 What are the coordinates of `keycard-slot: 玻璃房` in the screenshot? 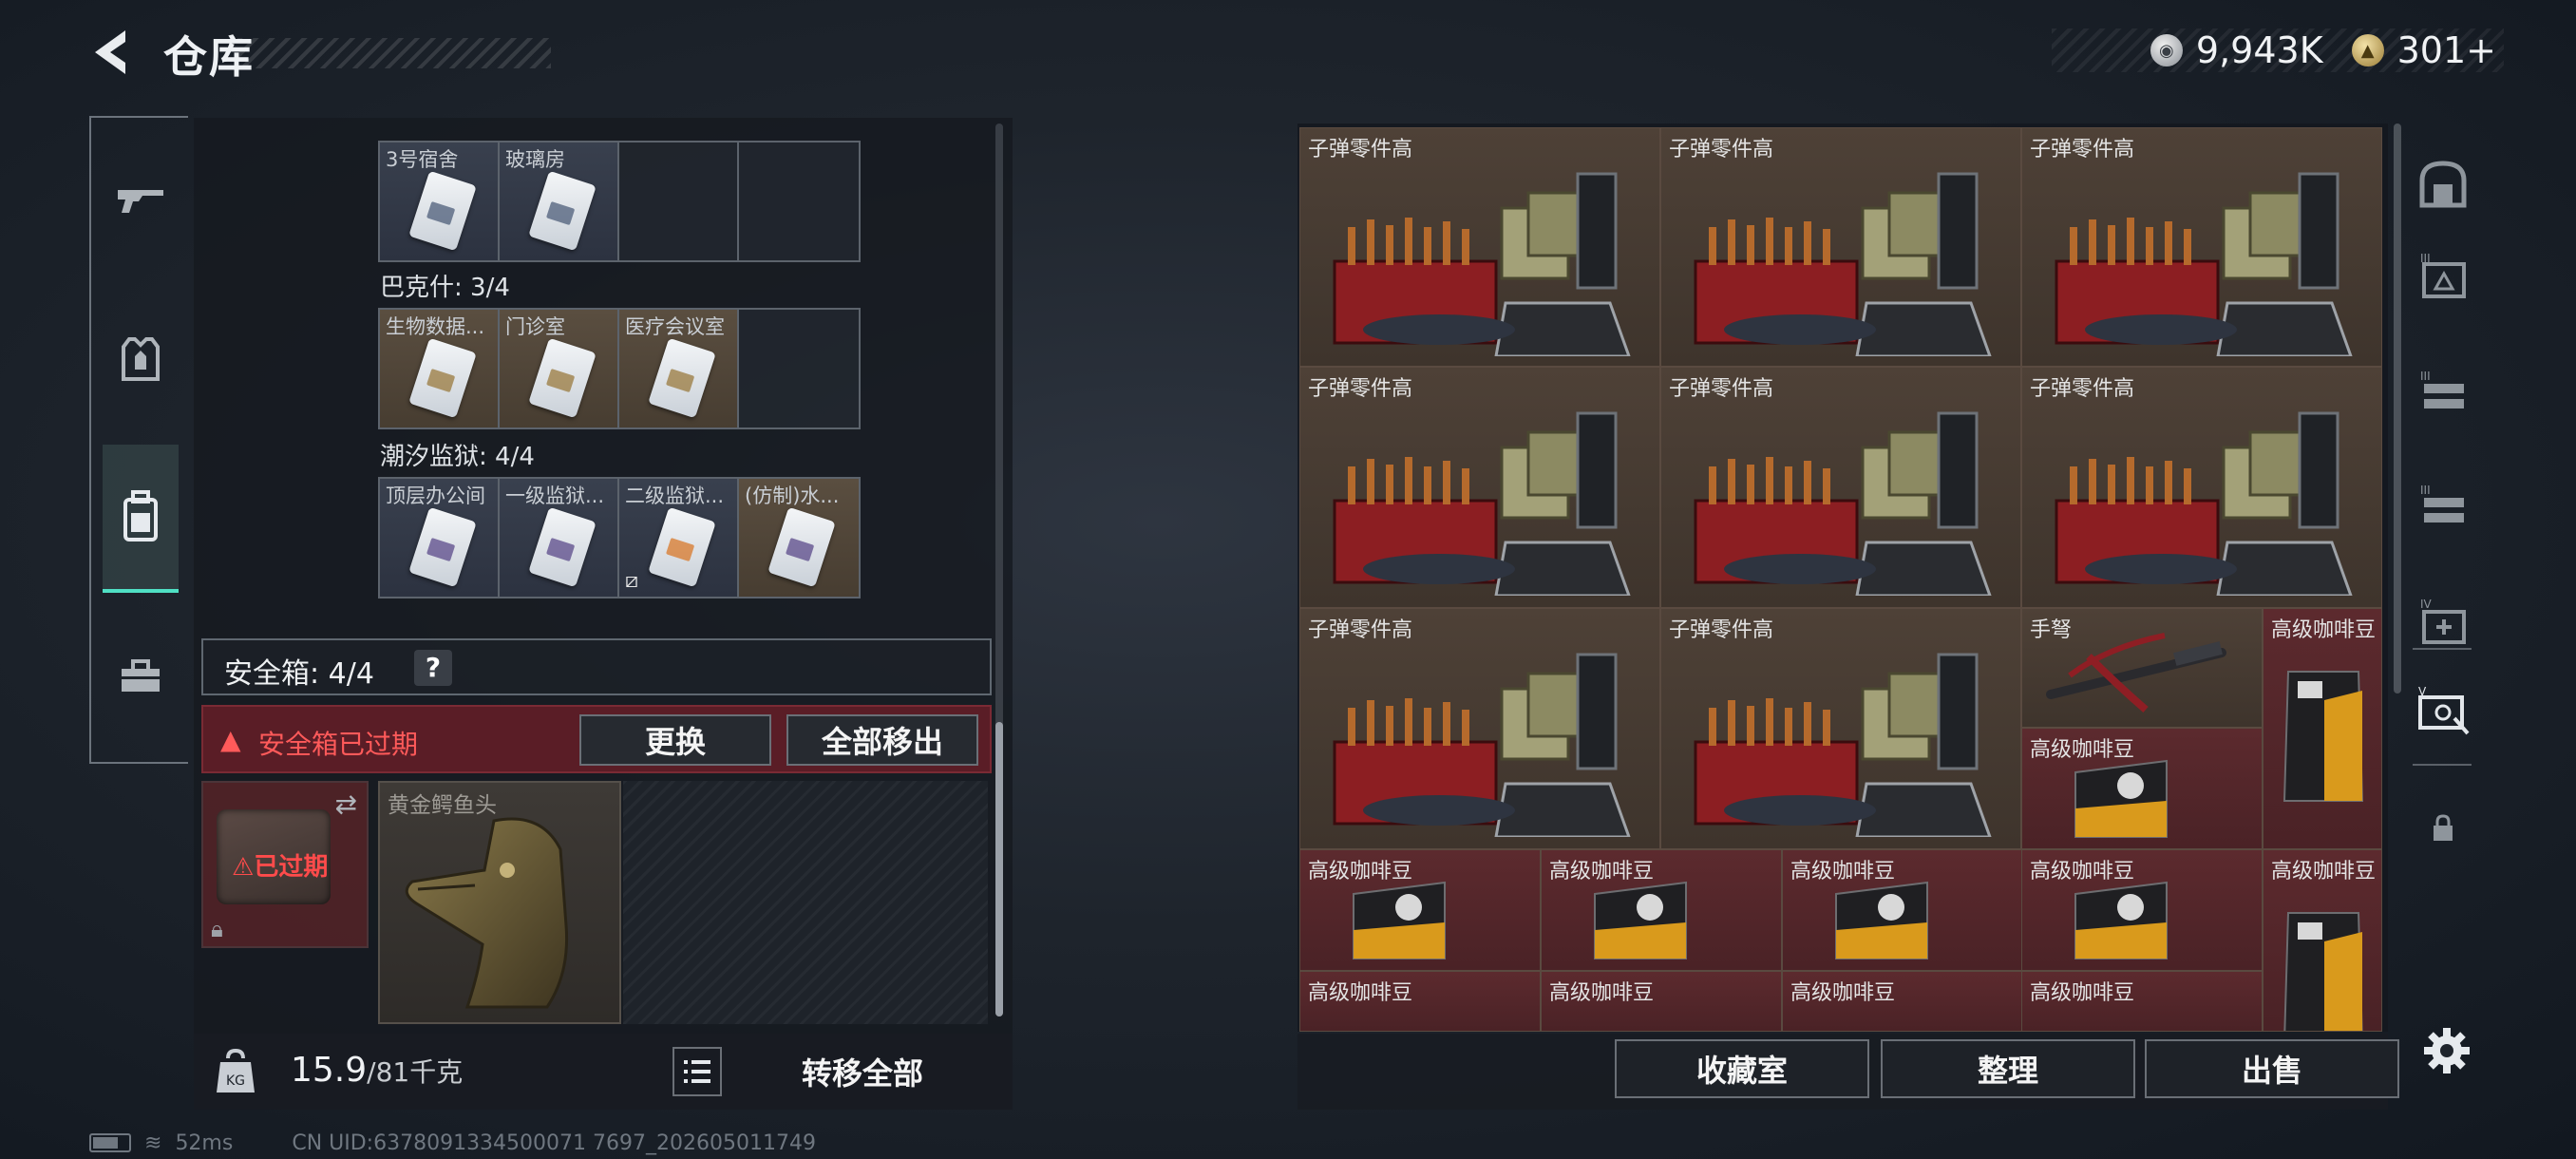 It's located at (559, 201).